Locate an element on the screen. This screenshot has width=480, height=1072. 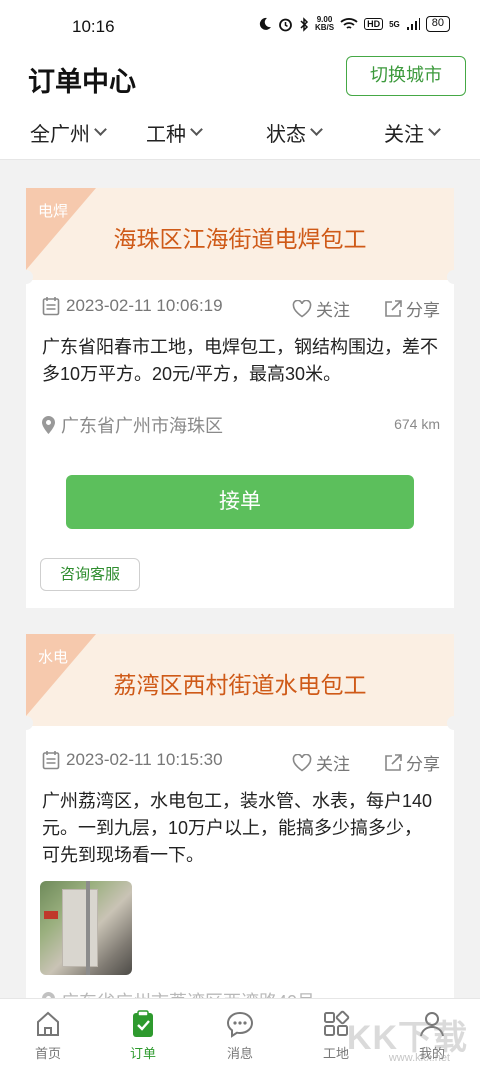
tab-messages: 消息 is located at coordinates (240, 1035).